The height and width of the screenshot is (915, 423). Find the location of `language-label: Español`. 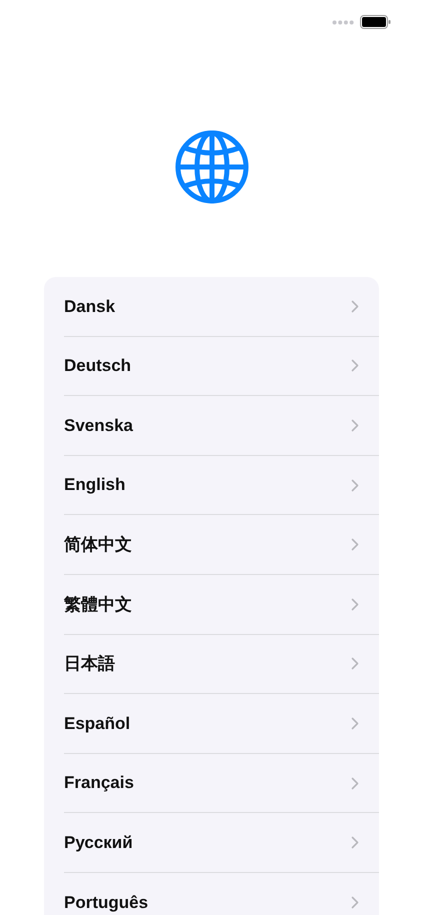

language-label: Español is located at coordinates (97, 723).